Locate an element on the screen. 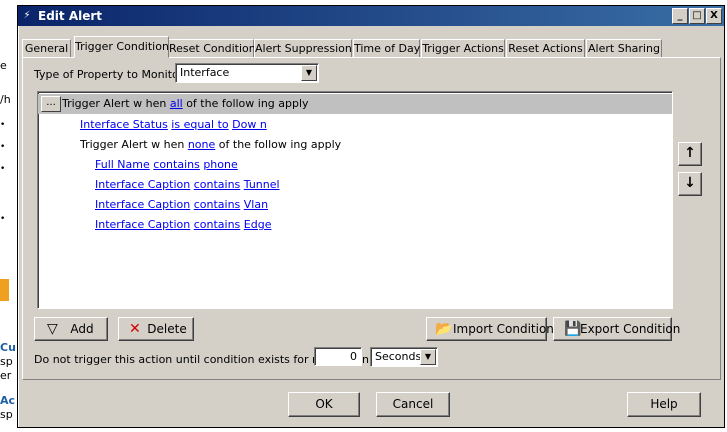  tab-time-of-day: Time of Day is located at coordinates (386, 48).